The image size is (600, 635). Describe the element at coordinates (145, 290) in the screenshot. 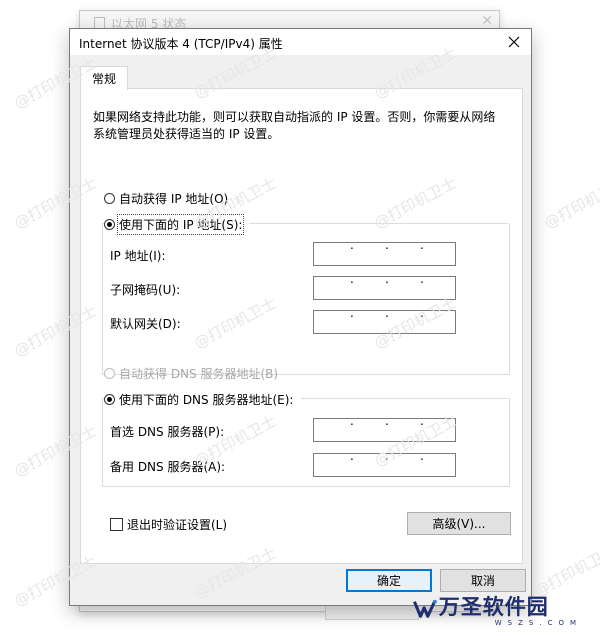

I see `subnet-mask-label: 子网掩码(U):` at that location.